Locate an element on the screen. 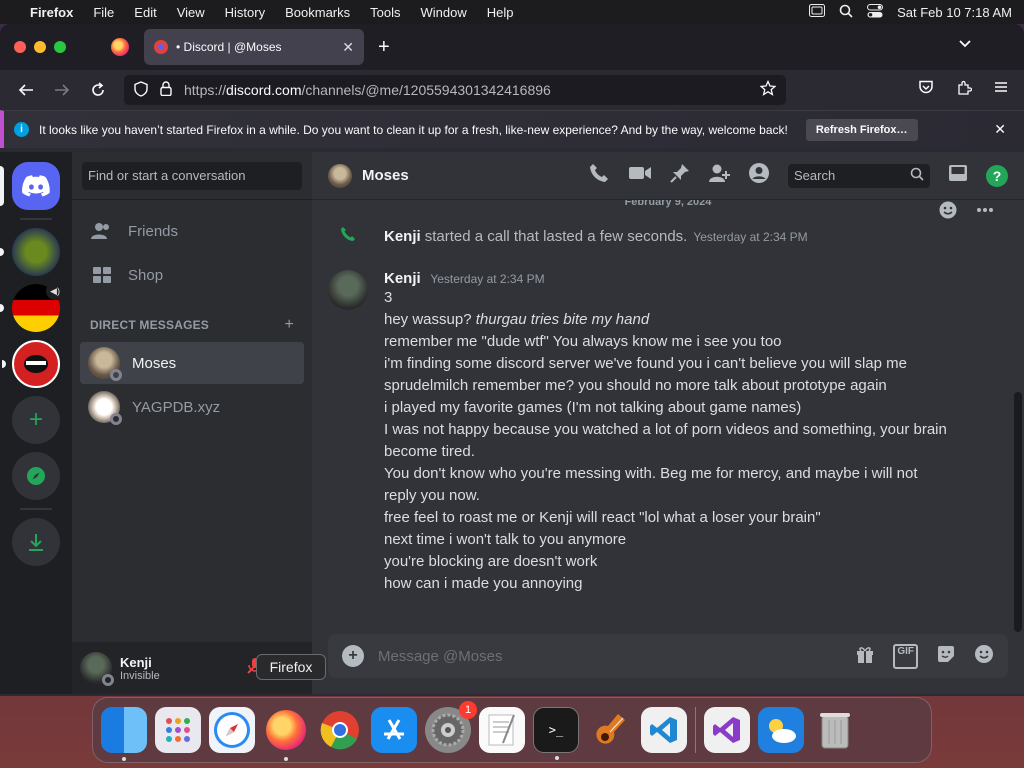 The height and width of the screenshot is (768, 1024). menu-edit: Edit is located at coordinates (145, 12).